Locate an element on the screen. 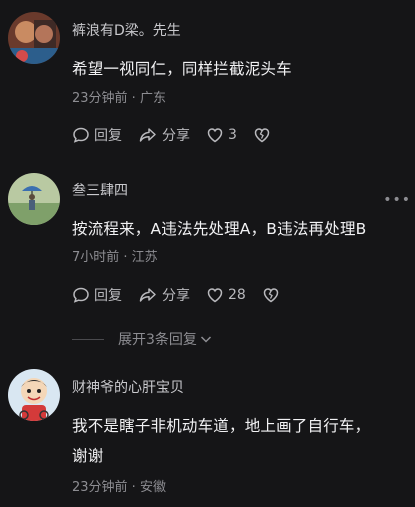  comment-author: 叁三肆四 is located at coordinates (100, 190).